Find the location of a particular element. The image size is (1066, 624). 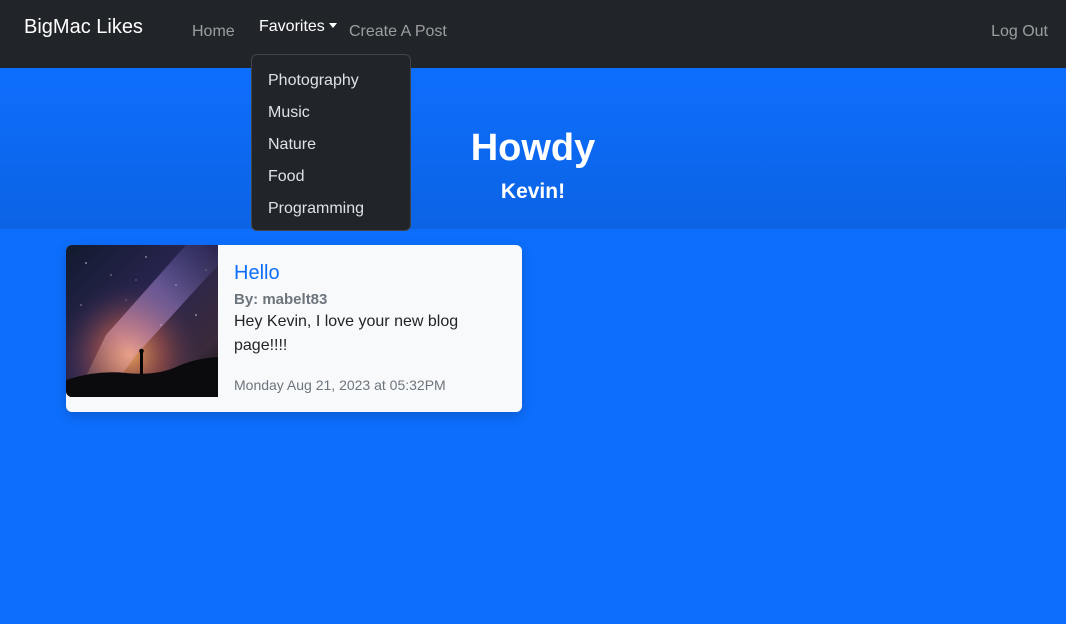

nav-logout-link: Log Out is located at coordinates (1019, 32).